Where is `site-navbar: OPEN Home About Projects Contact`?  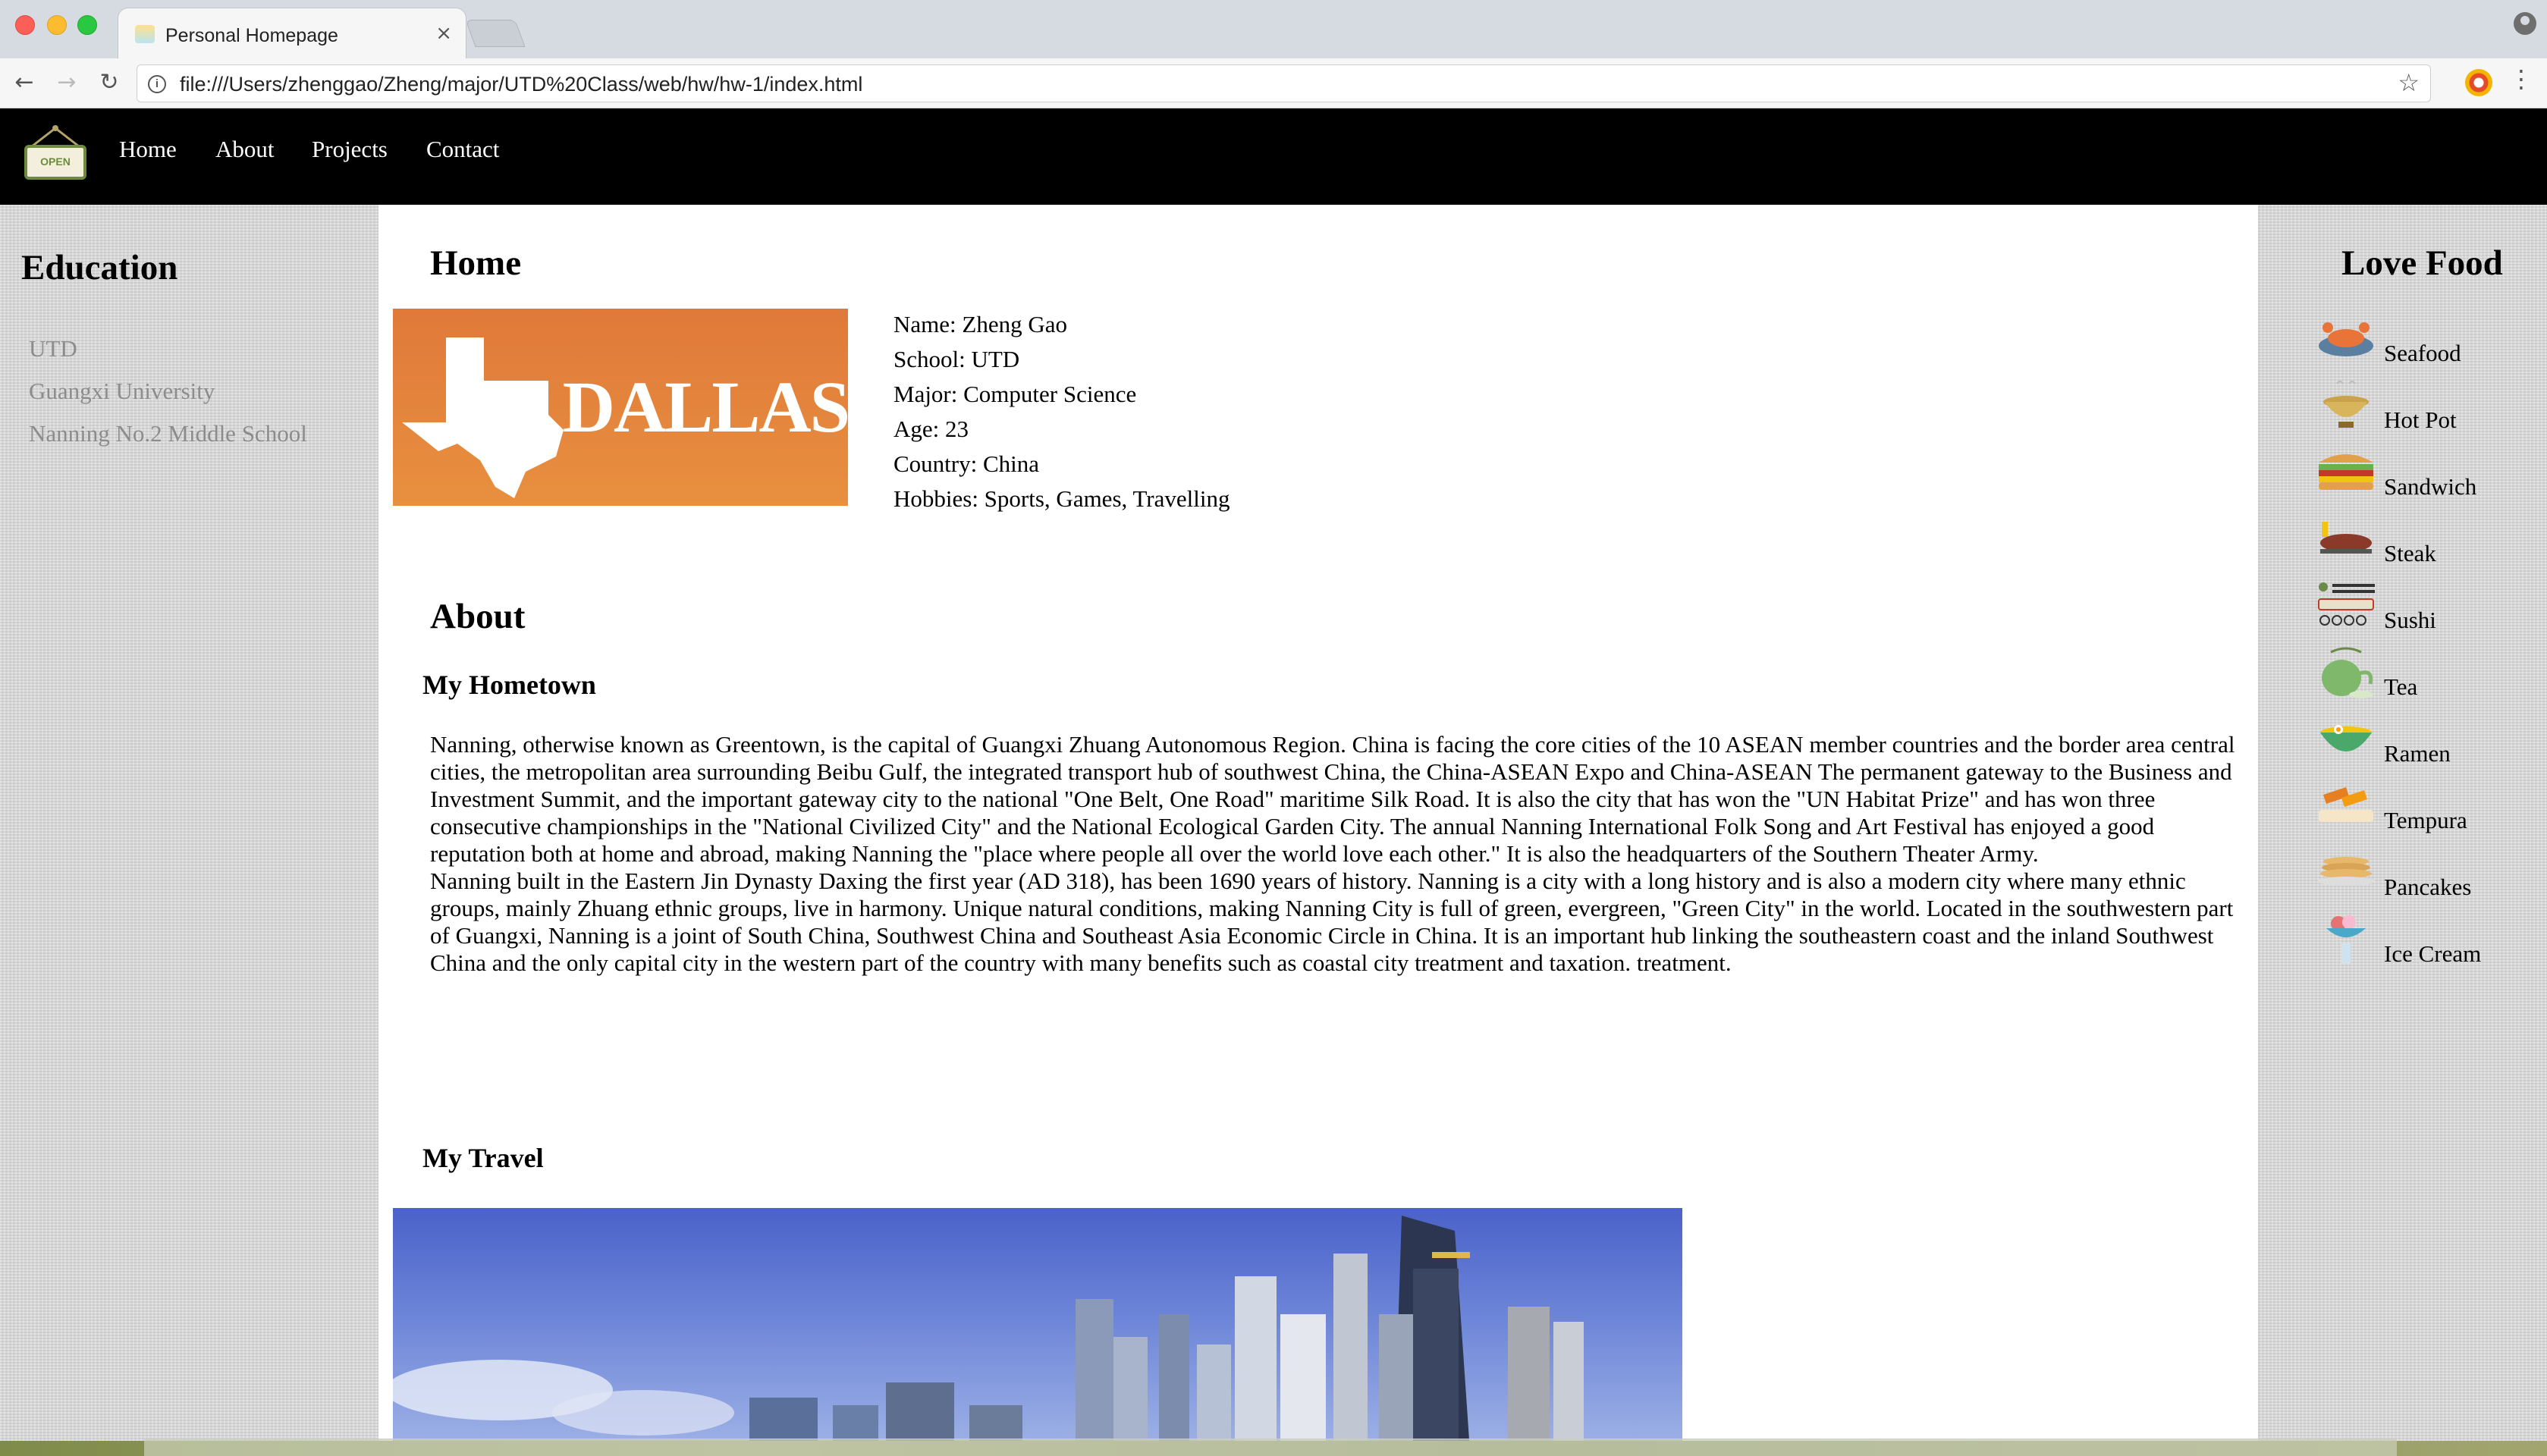
site-navbar: OPEN Home About Projects Contact is located at coordinates (1273, 156).